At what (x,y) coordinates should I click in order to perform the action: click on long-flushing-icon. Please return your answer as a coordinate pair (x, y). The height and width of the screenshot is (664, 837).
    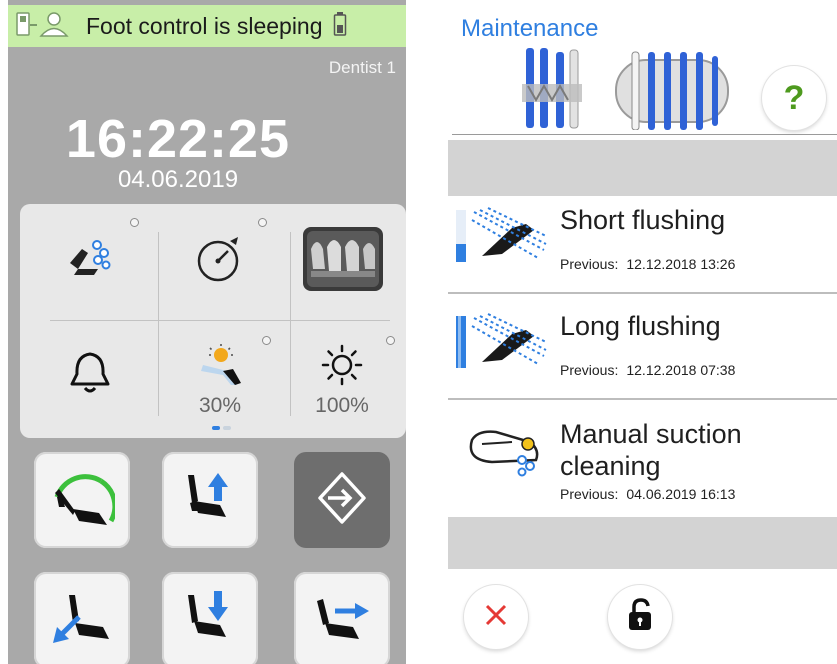
    Looking at the image, I should click on (500, 344).